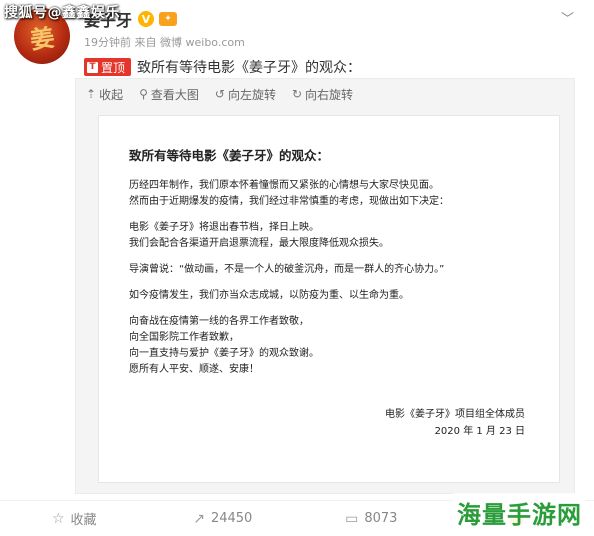 Image resolution: width=594 pixels, height=536 pixels. Describe the element at coordinates (219, 94) in the screenshot. I see `rotate-left-icon: ↺` at that location.